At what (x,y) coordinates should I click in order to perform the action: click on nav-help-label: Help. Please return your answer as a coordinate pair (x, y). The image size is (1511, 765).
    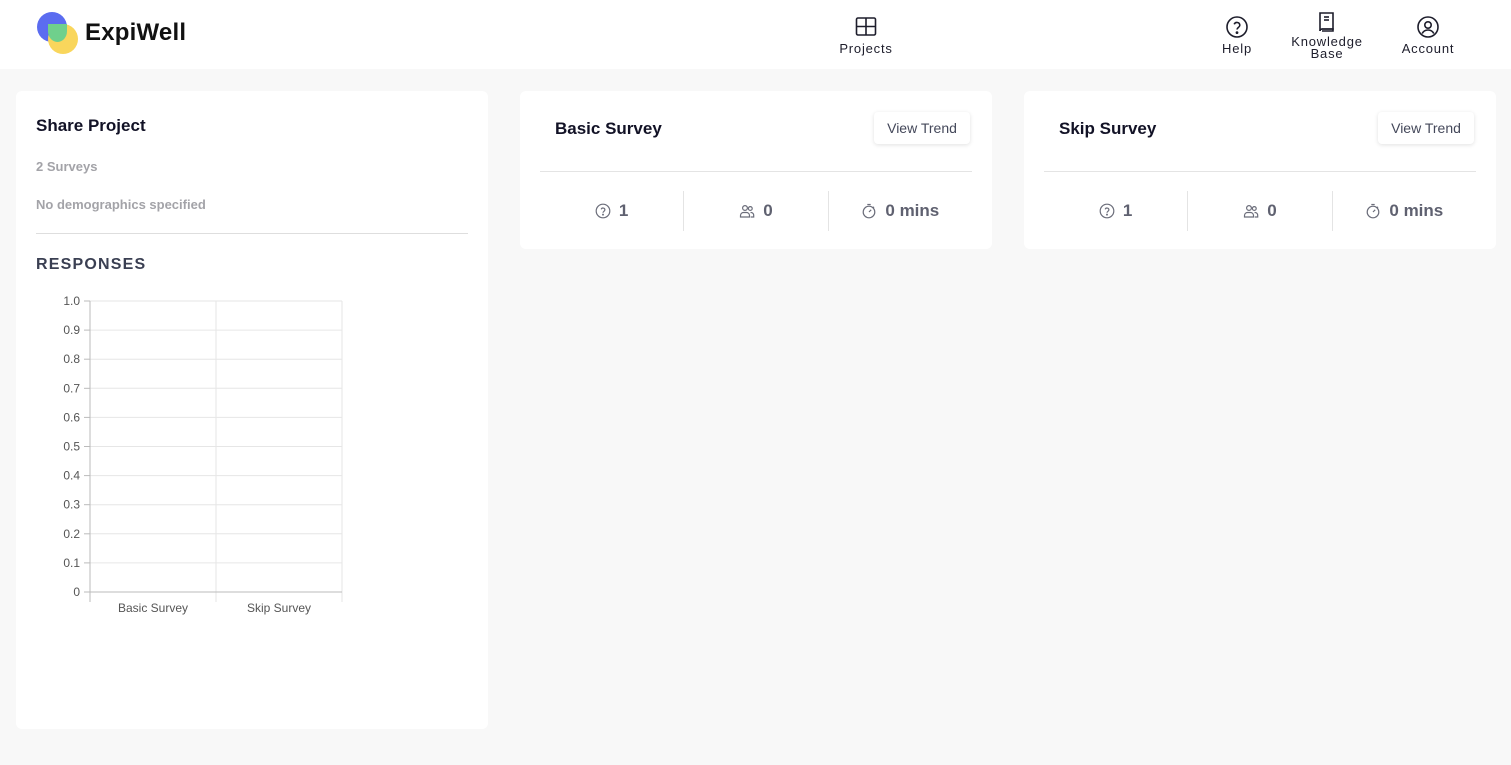
    Looking at the image, I should click on (1237, 48).